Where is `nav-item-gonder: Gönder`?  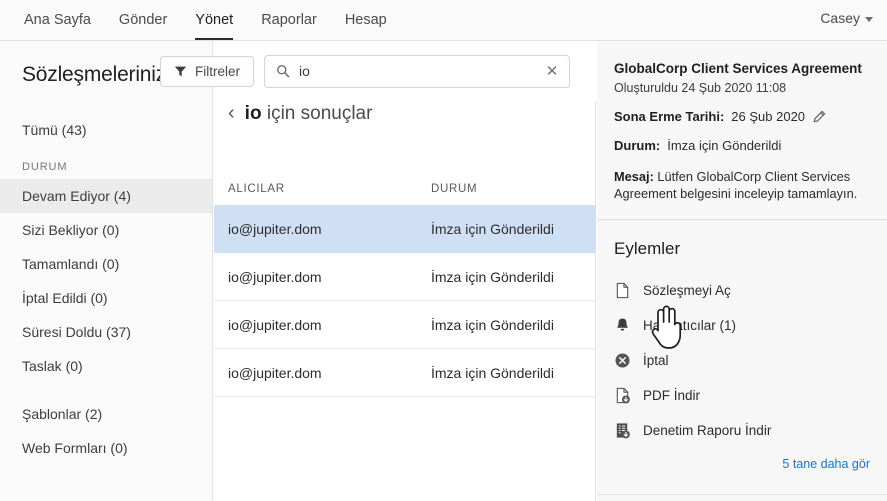 nav-item-gonder: Gönder is located at coordinates (143, 20).